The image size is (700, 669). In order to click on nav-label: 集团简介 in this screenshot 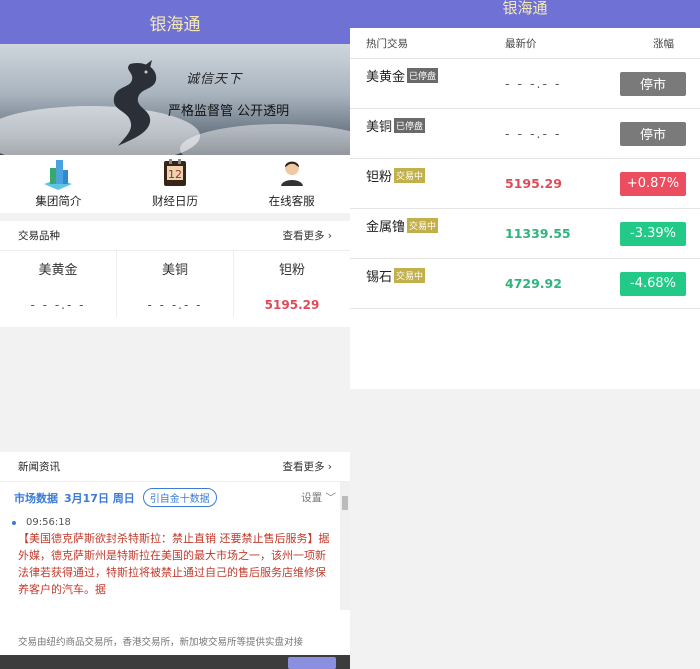, I will do `click(58, 201)`.